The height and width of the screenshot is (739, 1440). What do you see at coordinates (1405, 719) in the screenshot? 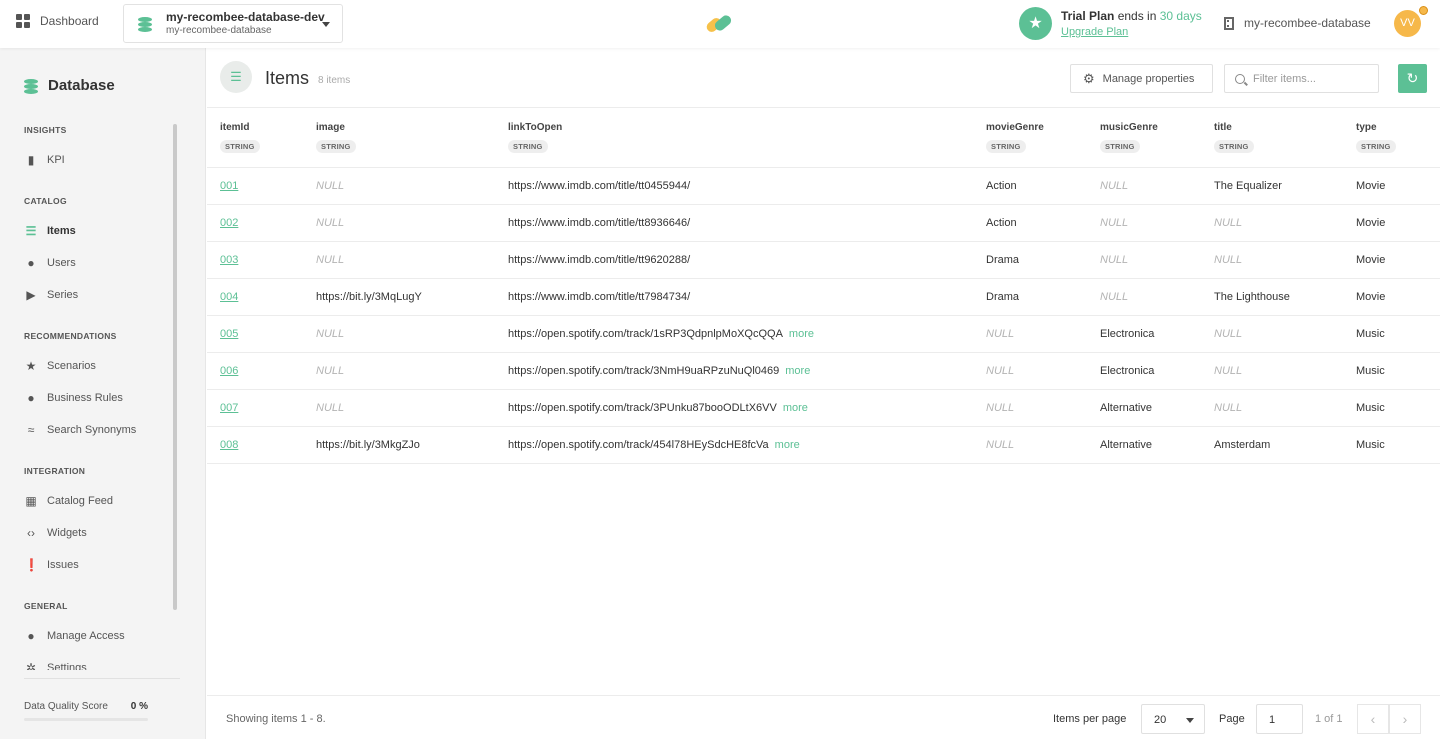
I see `next-page-button: ›` at bounding box center [1405, 719].